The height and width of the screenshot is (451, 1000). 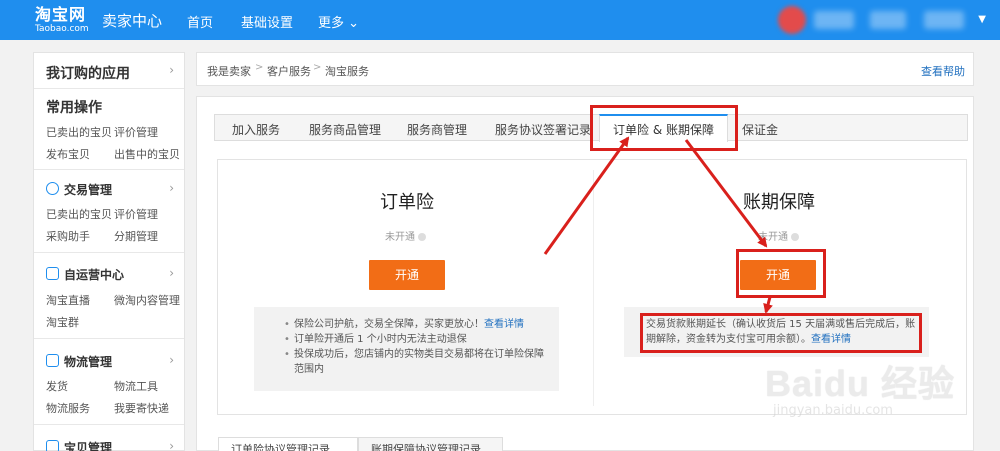 I want to click on payment-protection-status: 未开通, so click(x=778, y=235).